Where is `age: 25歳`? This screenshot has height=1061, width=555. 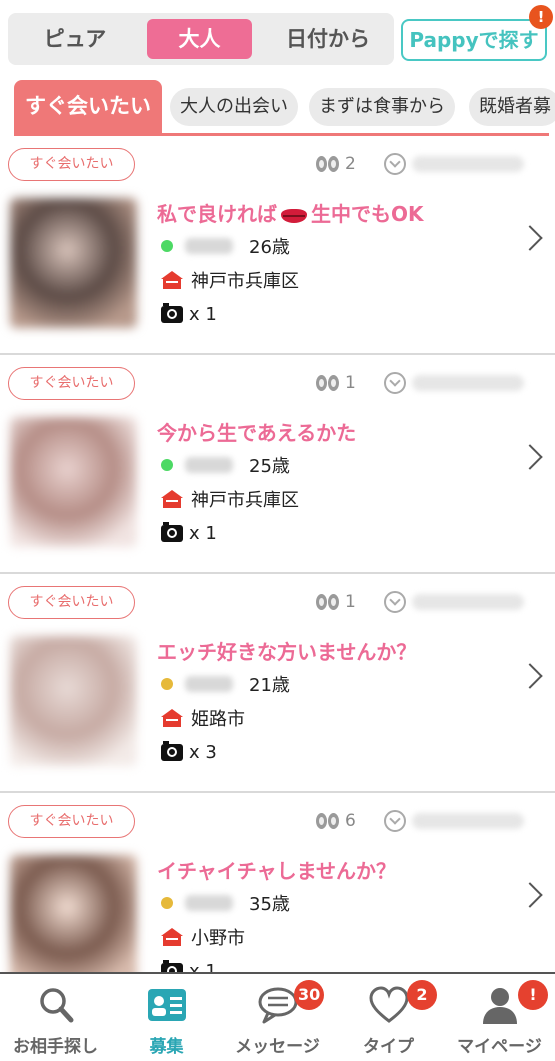
age: 25歳 is located at coordinates (269, 466).